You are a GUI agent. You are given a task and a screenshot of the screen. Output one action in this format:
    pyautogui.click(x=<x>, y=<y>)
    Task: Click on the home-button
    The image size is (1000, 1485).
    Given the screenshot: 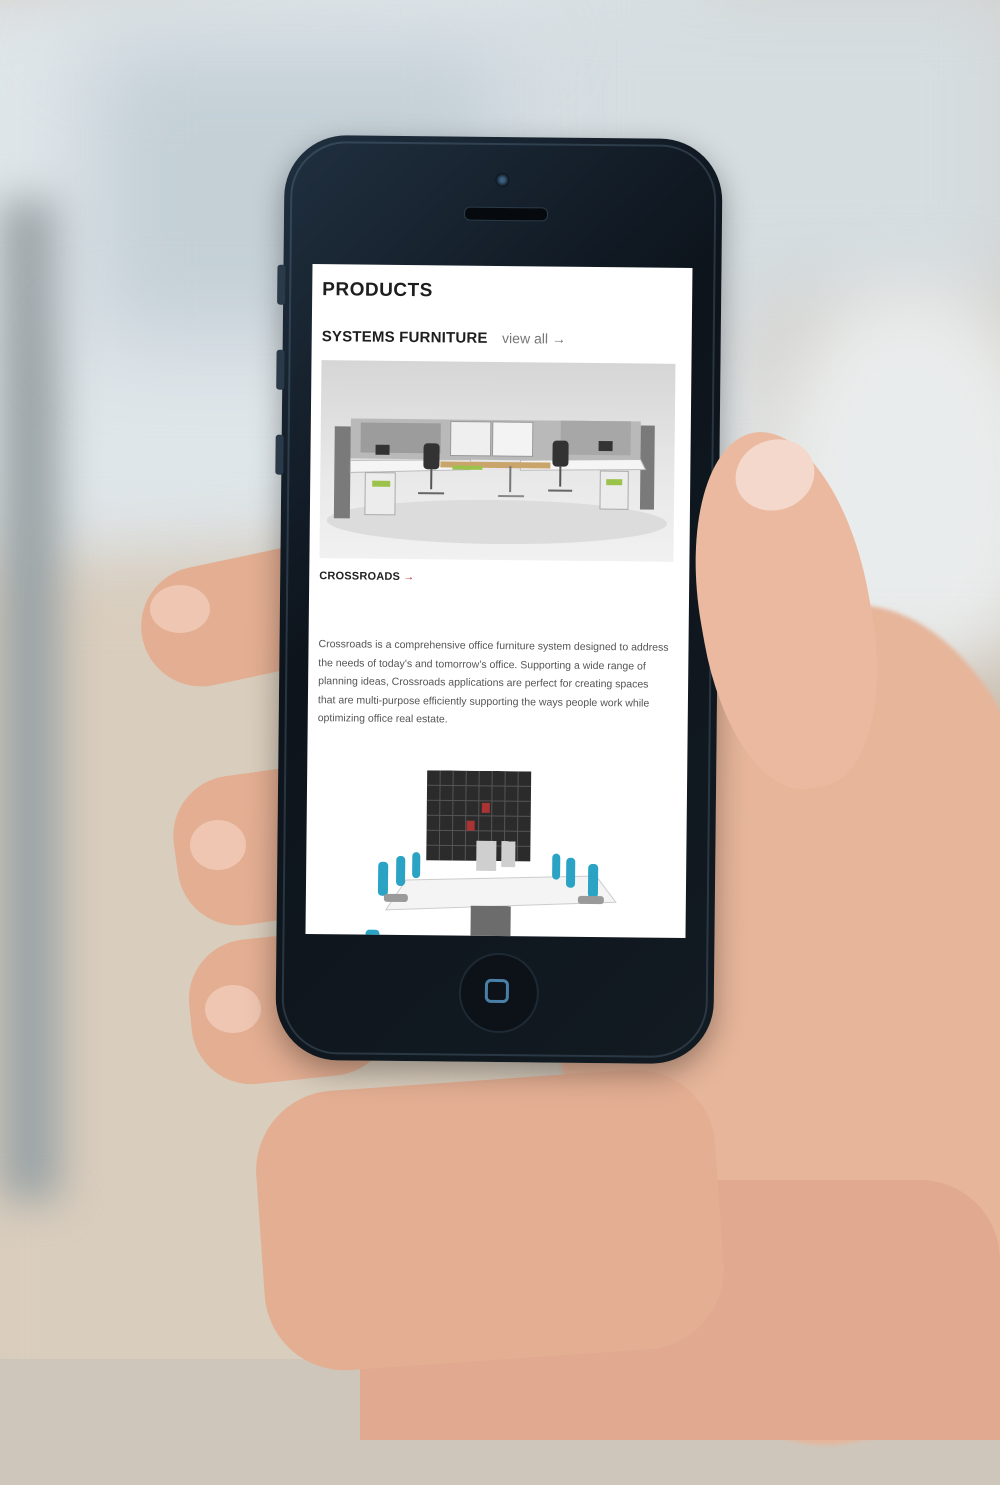 What is the action you would take?
    pyautogui.click(x=498, y=993)
    